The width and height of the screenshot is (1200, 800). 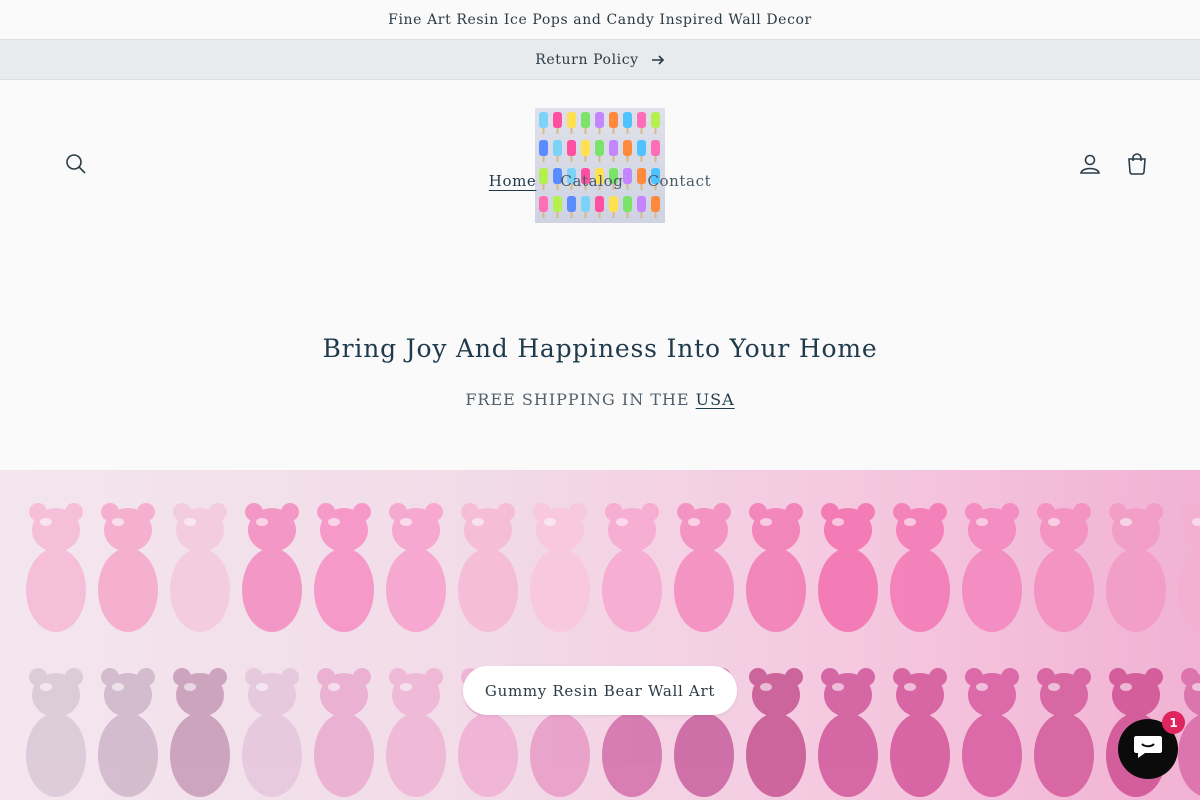 What do you see at coordinates (580, 399) in the screenshot?
I see `hero-subtitle-prefix: FREE SHIPPING IN THE` at bounding box center [580, 399].